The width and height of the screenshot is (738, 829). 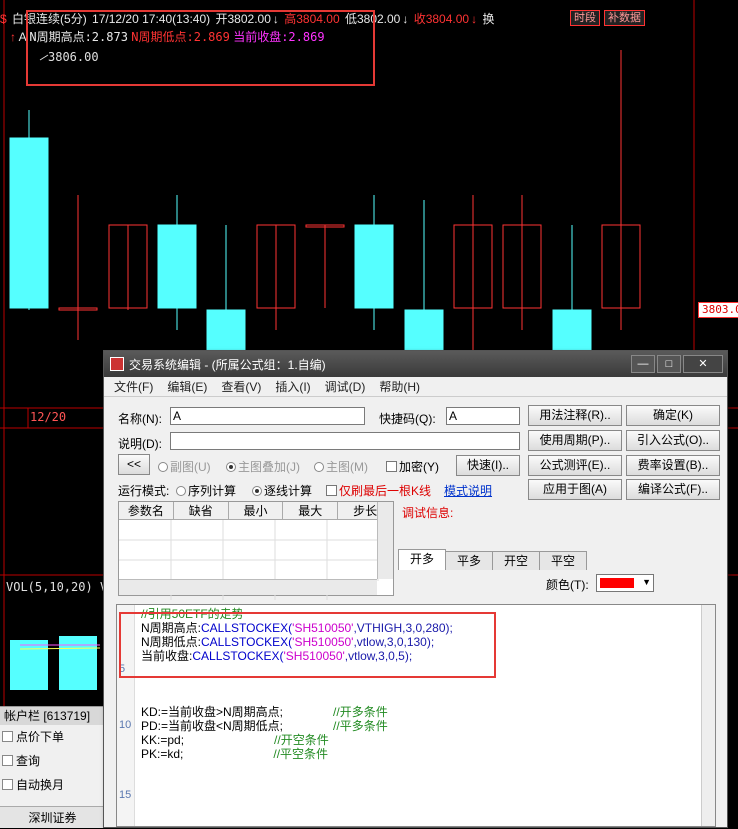 I want to click on dialog-menubar: 文件(F) 编辑(E) 查看(V) 插入(I) 调试(D) 帮助(H), so click(x=415, y=387).